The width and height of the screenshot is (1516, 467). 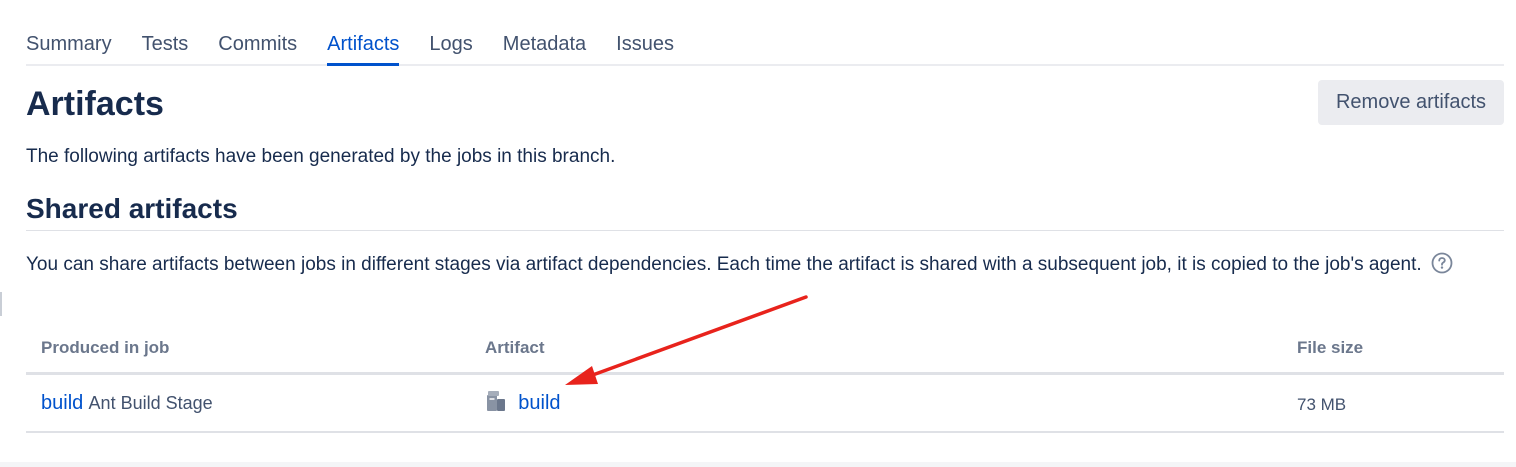 I want to click on stage-name: Ant Build Stage, so click(x=150, y=403).